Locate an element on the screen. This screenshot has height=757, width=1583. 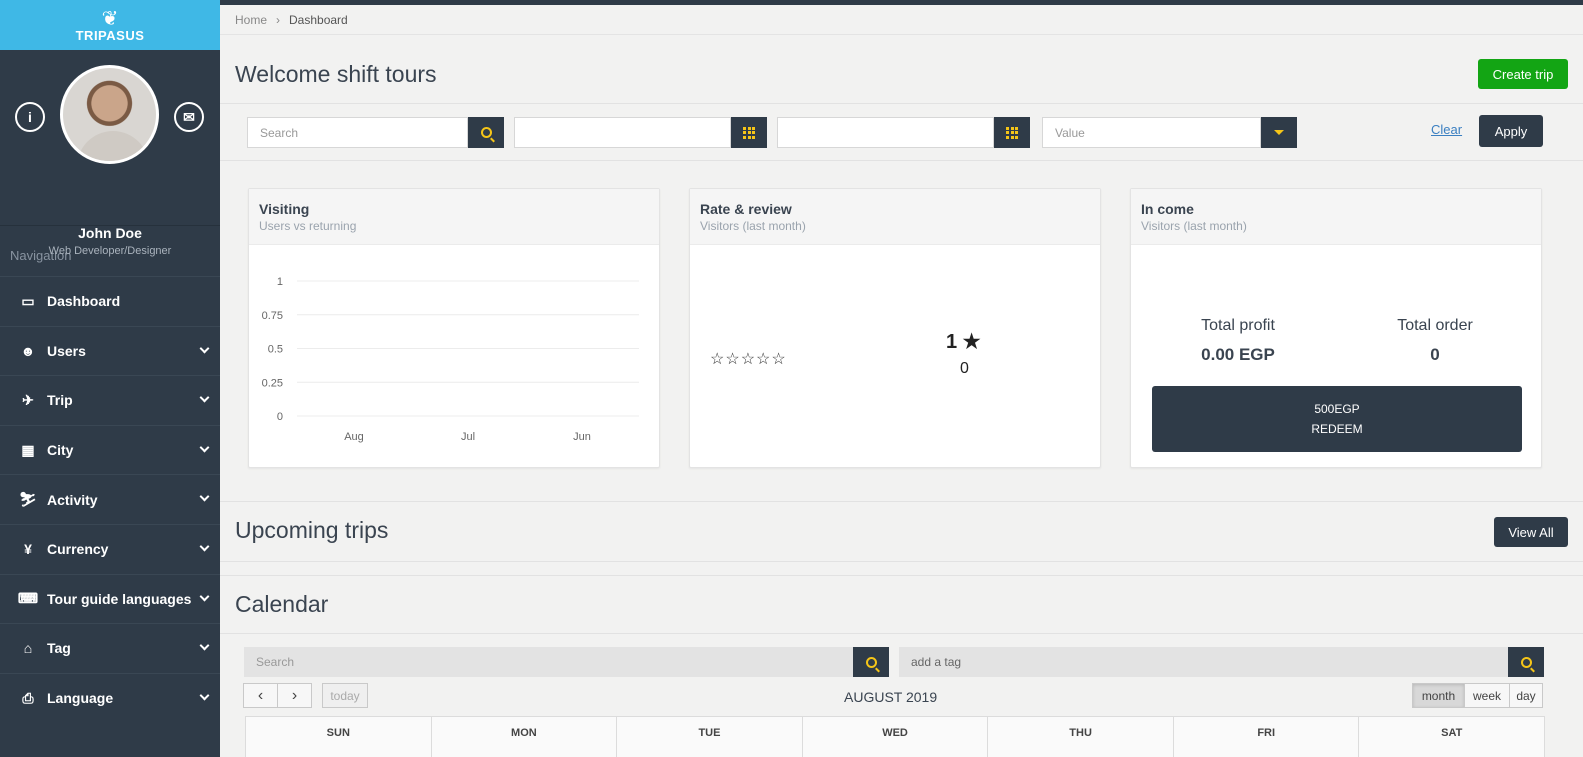
caret-down-icon is located at coordinates (1279, 132).